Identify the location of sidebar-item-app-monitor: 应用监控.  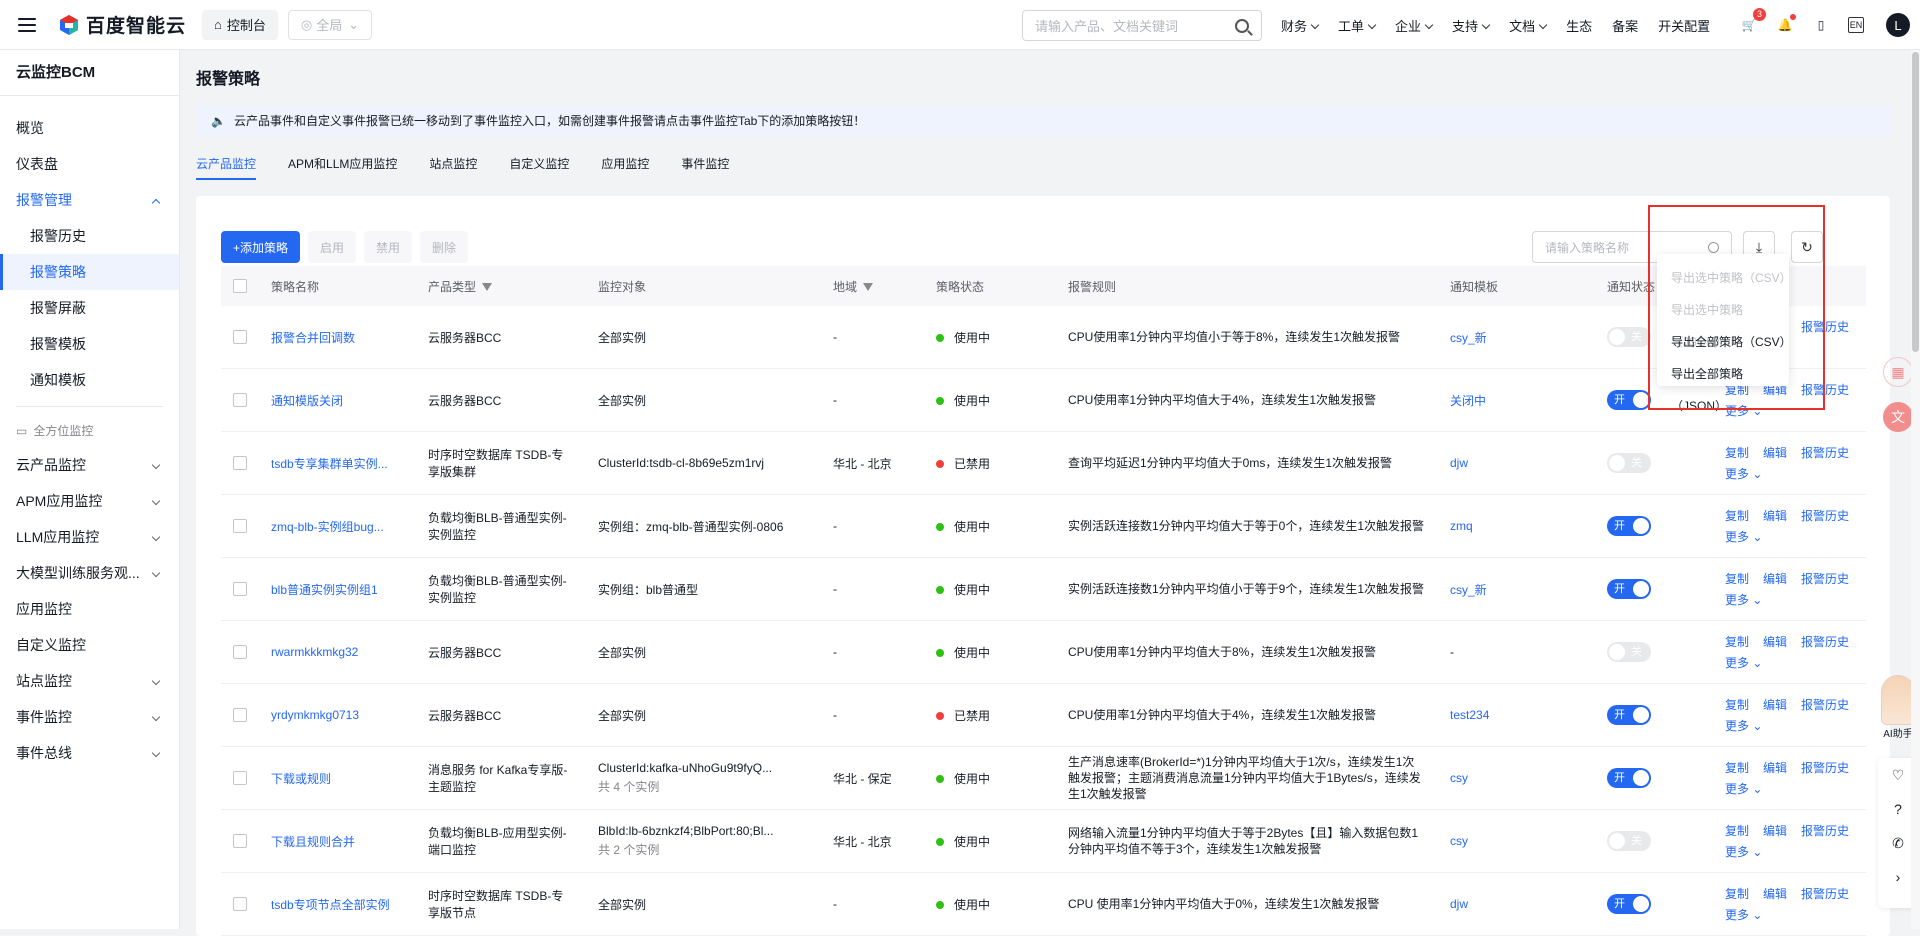
(89, 609).